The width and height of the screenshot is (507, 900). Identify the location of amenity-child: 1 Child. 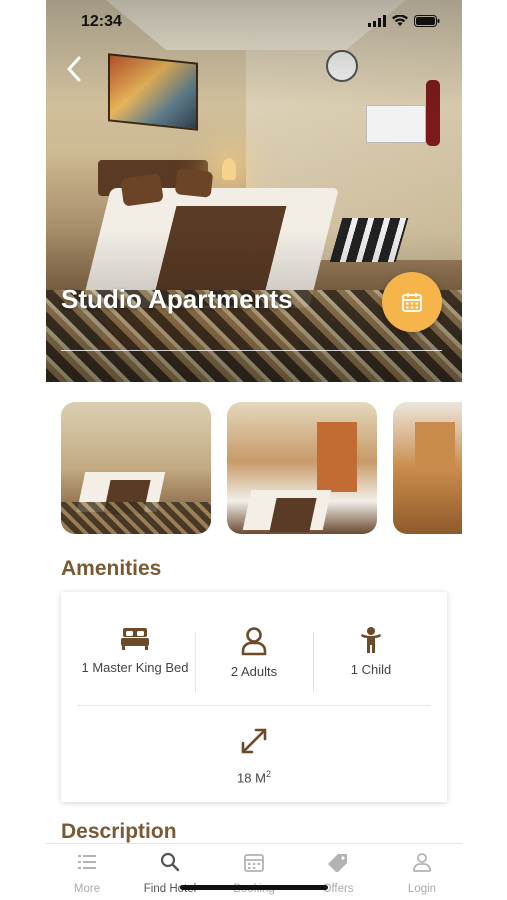
(371, 651).